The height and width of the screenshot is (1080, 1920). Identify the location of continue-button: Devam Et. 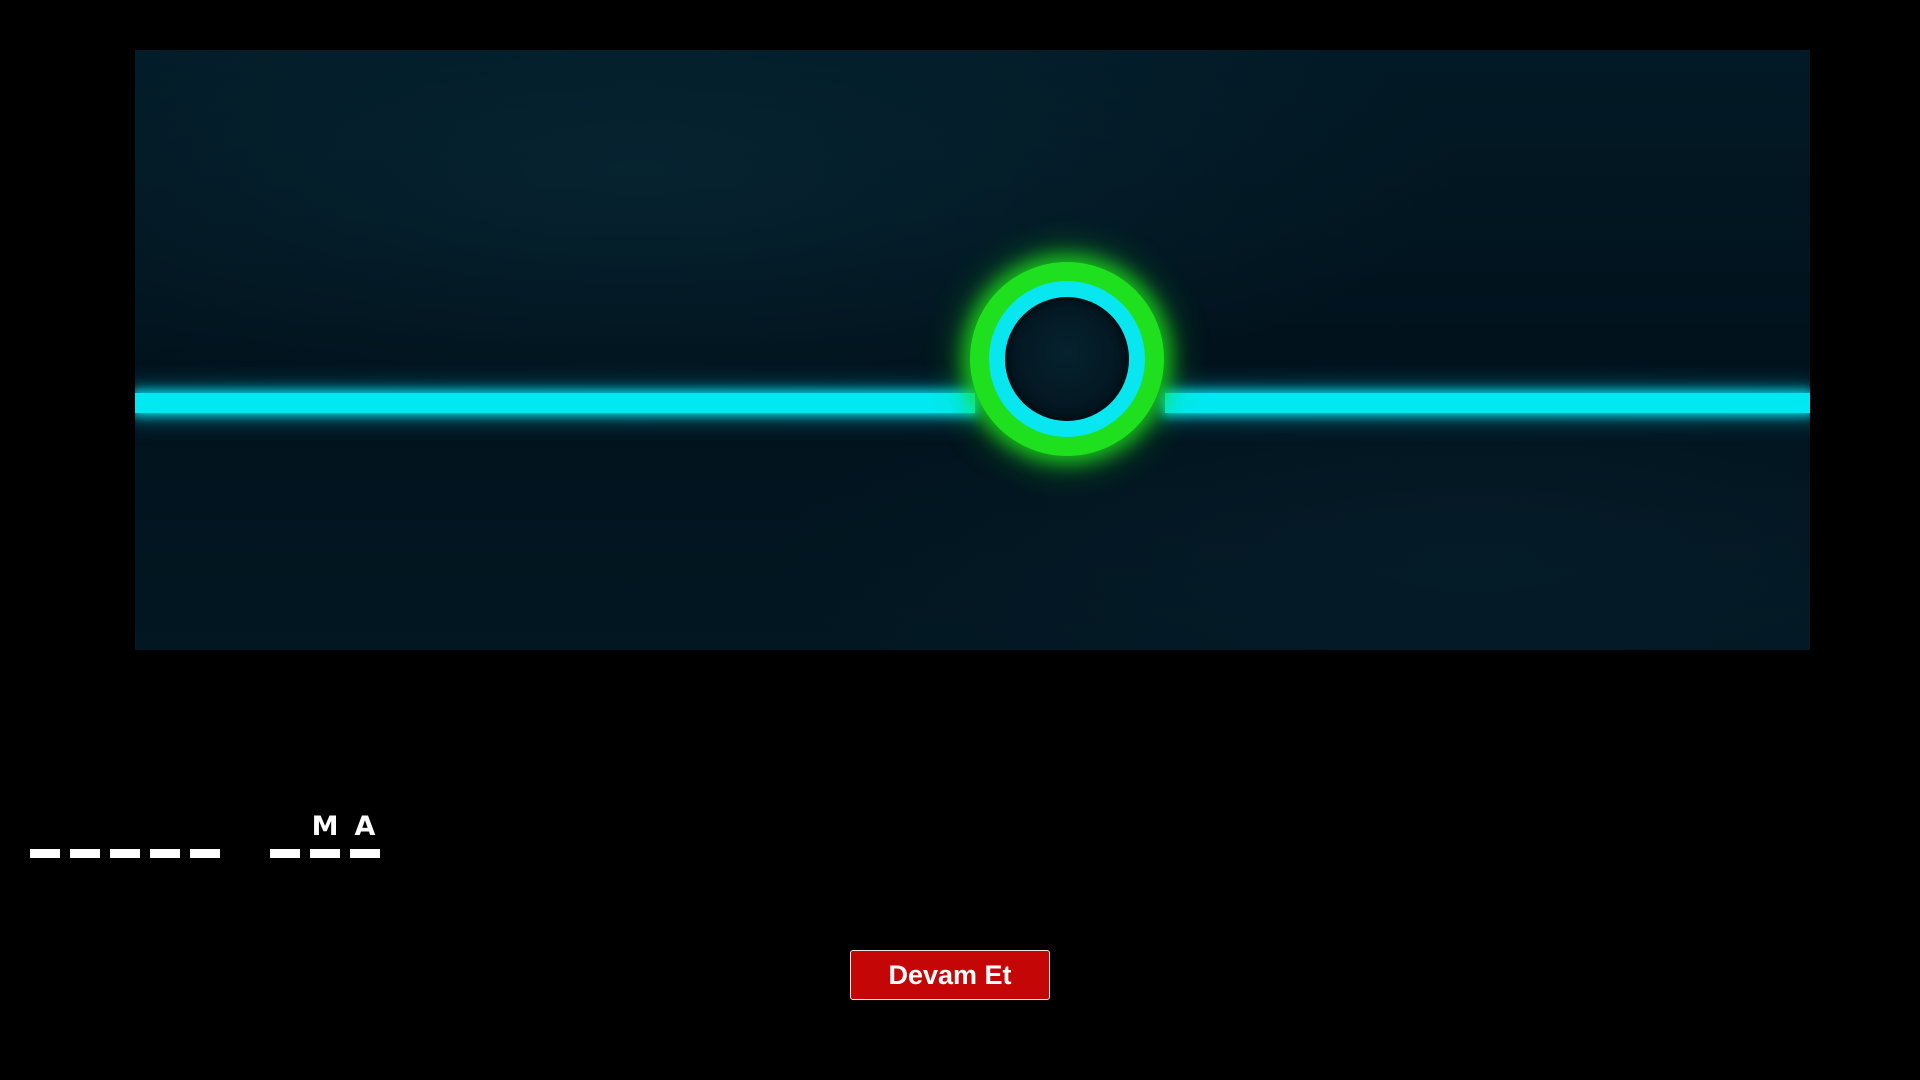
(950, 975).